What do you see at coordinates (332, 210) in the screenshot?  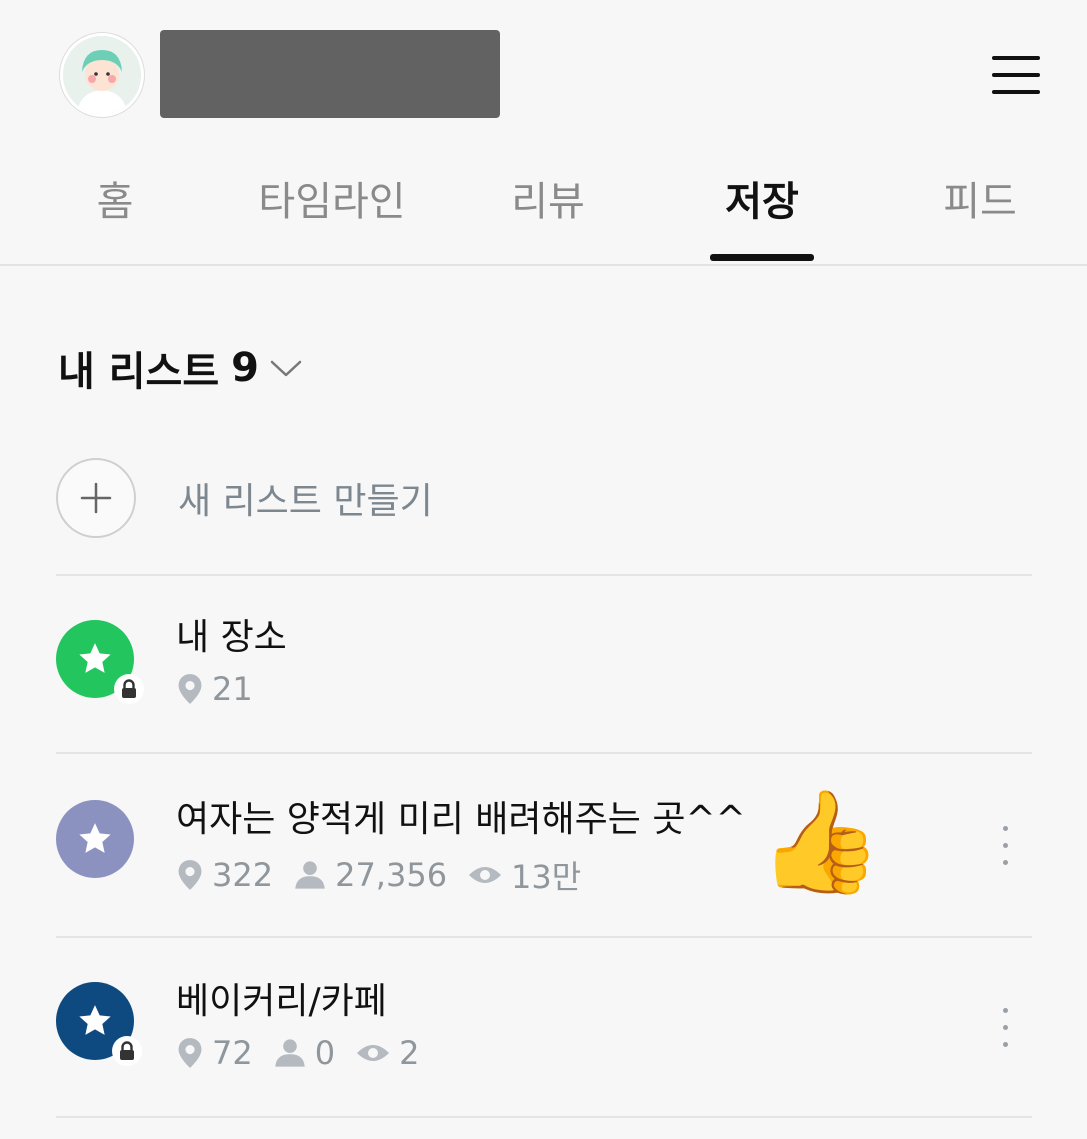 I see `tab-timeline: 타임라인` at bounding box center [332, 210].